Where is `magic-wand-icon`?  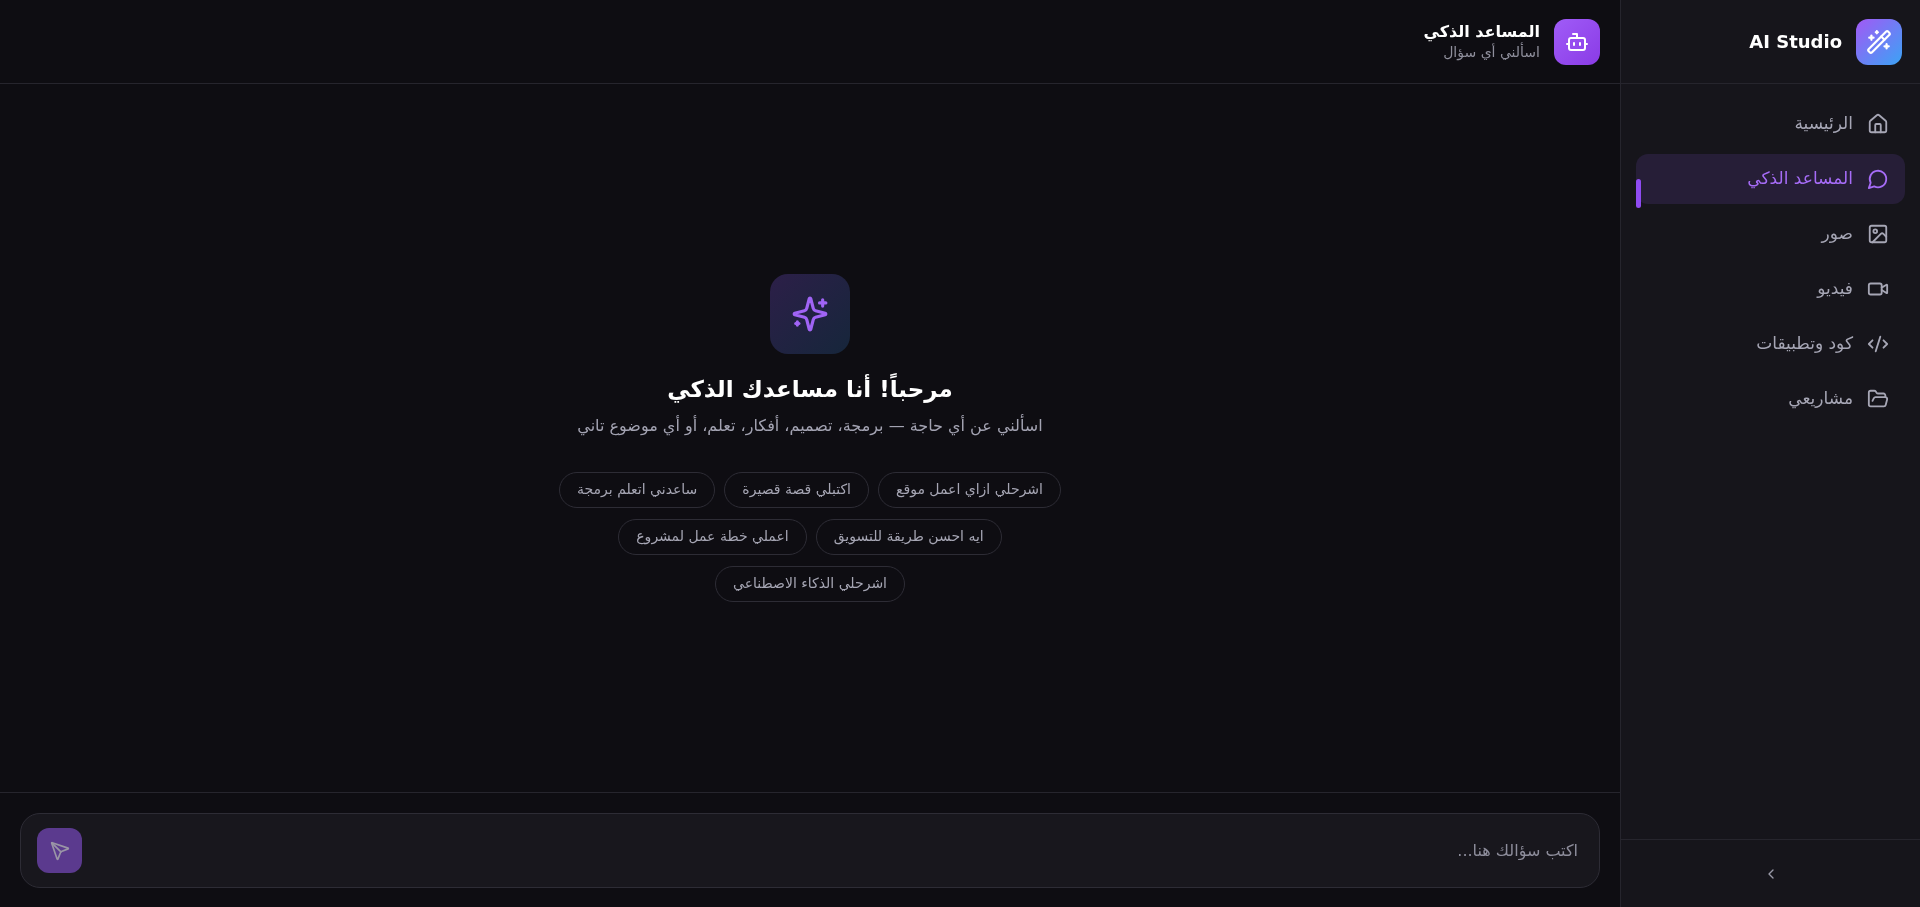 magic-wand-icon is located at coordinates (1879, 41).